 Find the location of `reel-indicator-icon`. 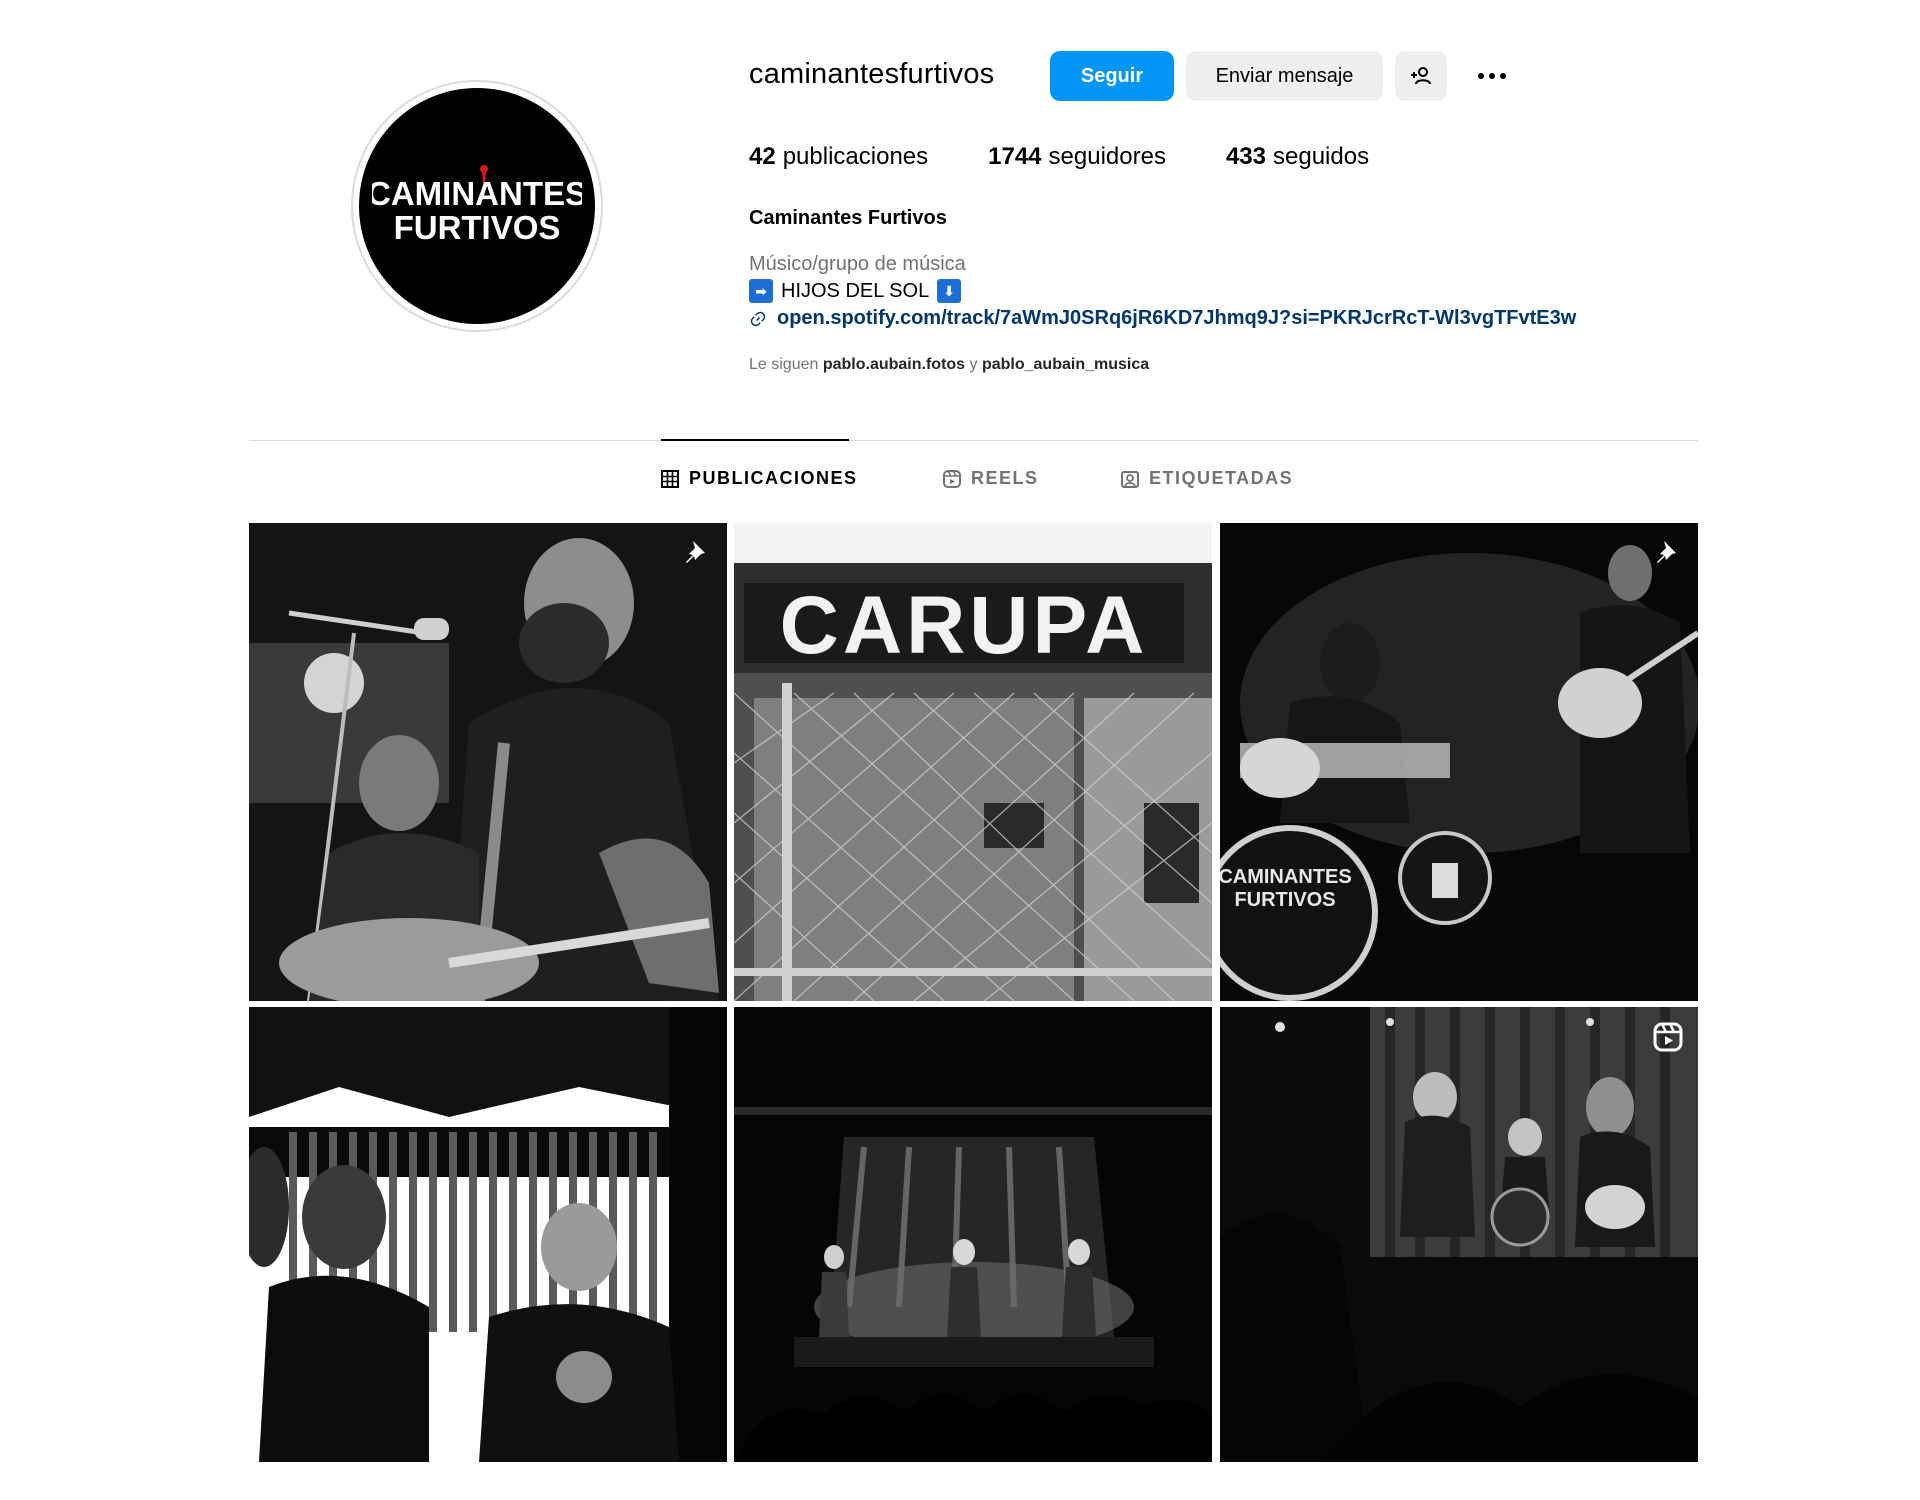

reel-indicator-icon is located at coordinates (1668, 1037).